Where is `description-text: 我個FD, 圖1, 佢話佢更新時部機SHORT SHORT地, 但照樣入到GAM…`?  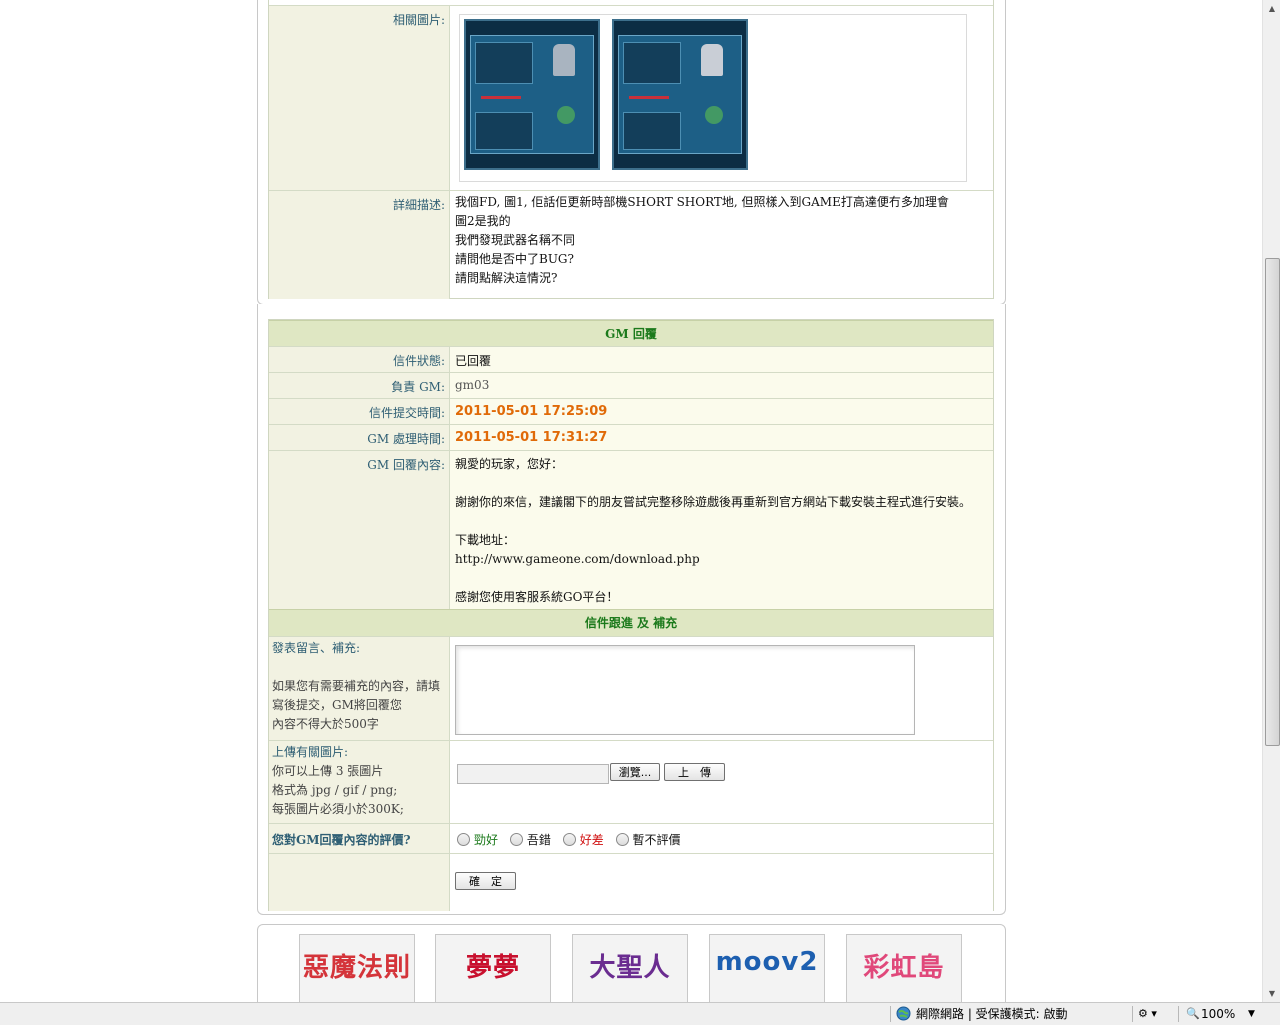 description-text: 我個FD, 圖1, 佢話佢更新時部機SHORT SHORT地, 但照樣入到GAM… is located at coordinates (702, 240).